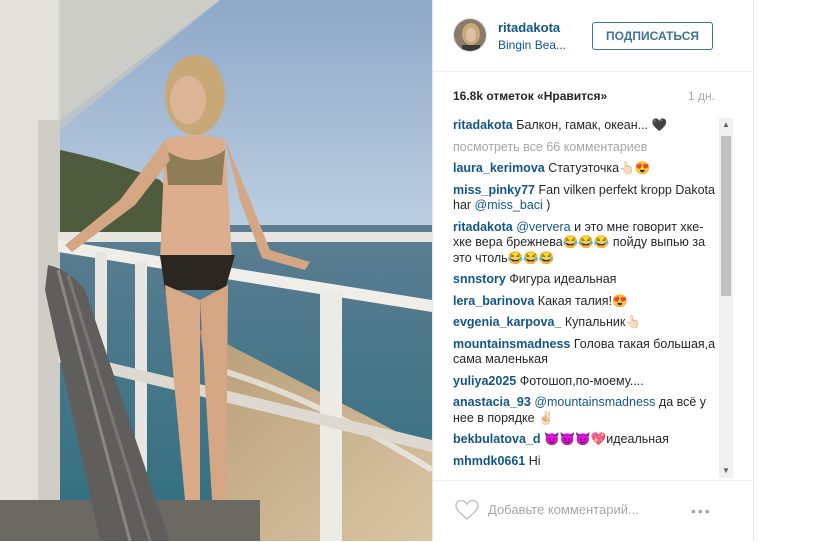 This screenshot has height=542, width=819. I want to click on comment-caption: ritadakota Балкон, гамак, океан... 🖤, so click(585, 126).